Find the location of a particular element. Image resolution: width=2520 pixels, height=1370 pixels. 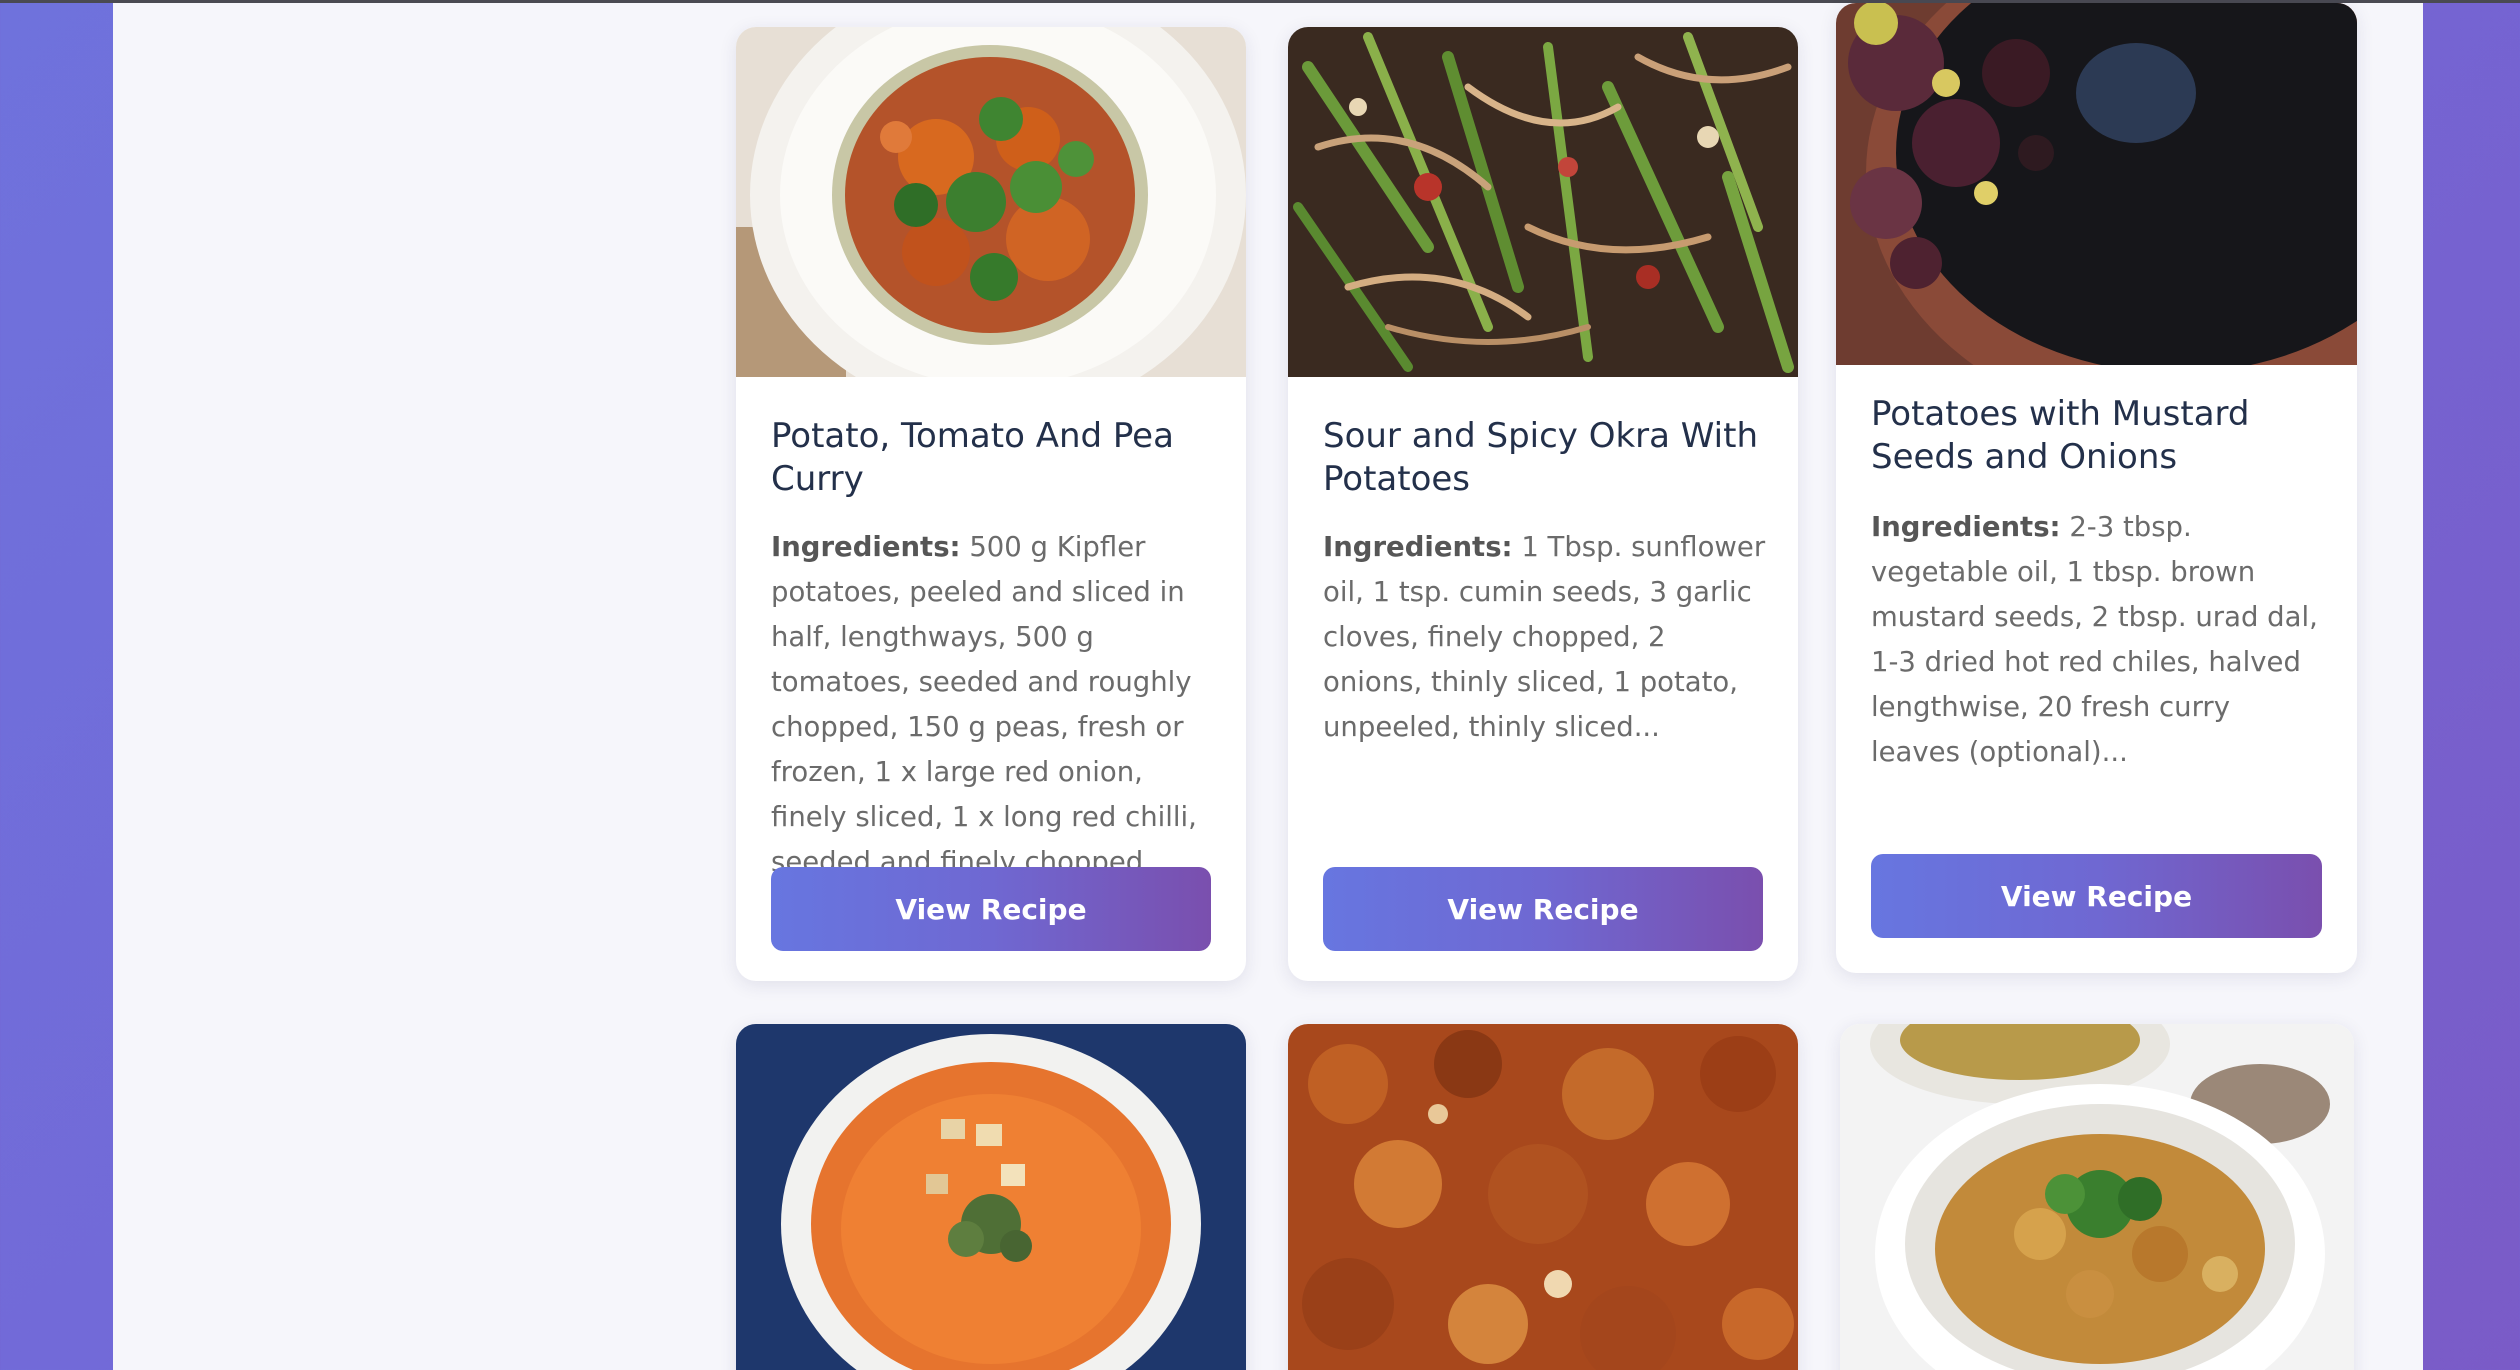

recipe-title: Potatoes with Mustard Seeds and Onions is located at coordinates (2060, 435).